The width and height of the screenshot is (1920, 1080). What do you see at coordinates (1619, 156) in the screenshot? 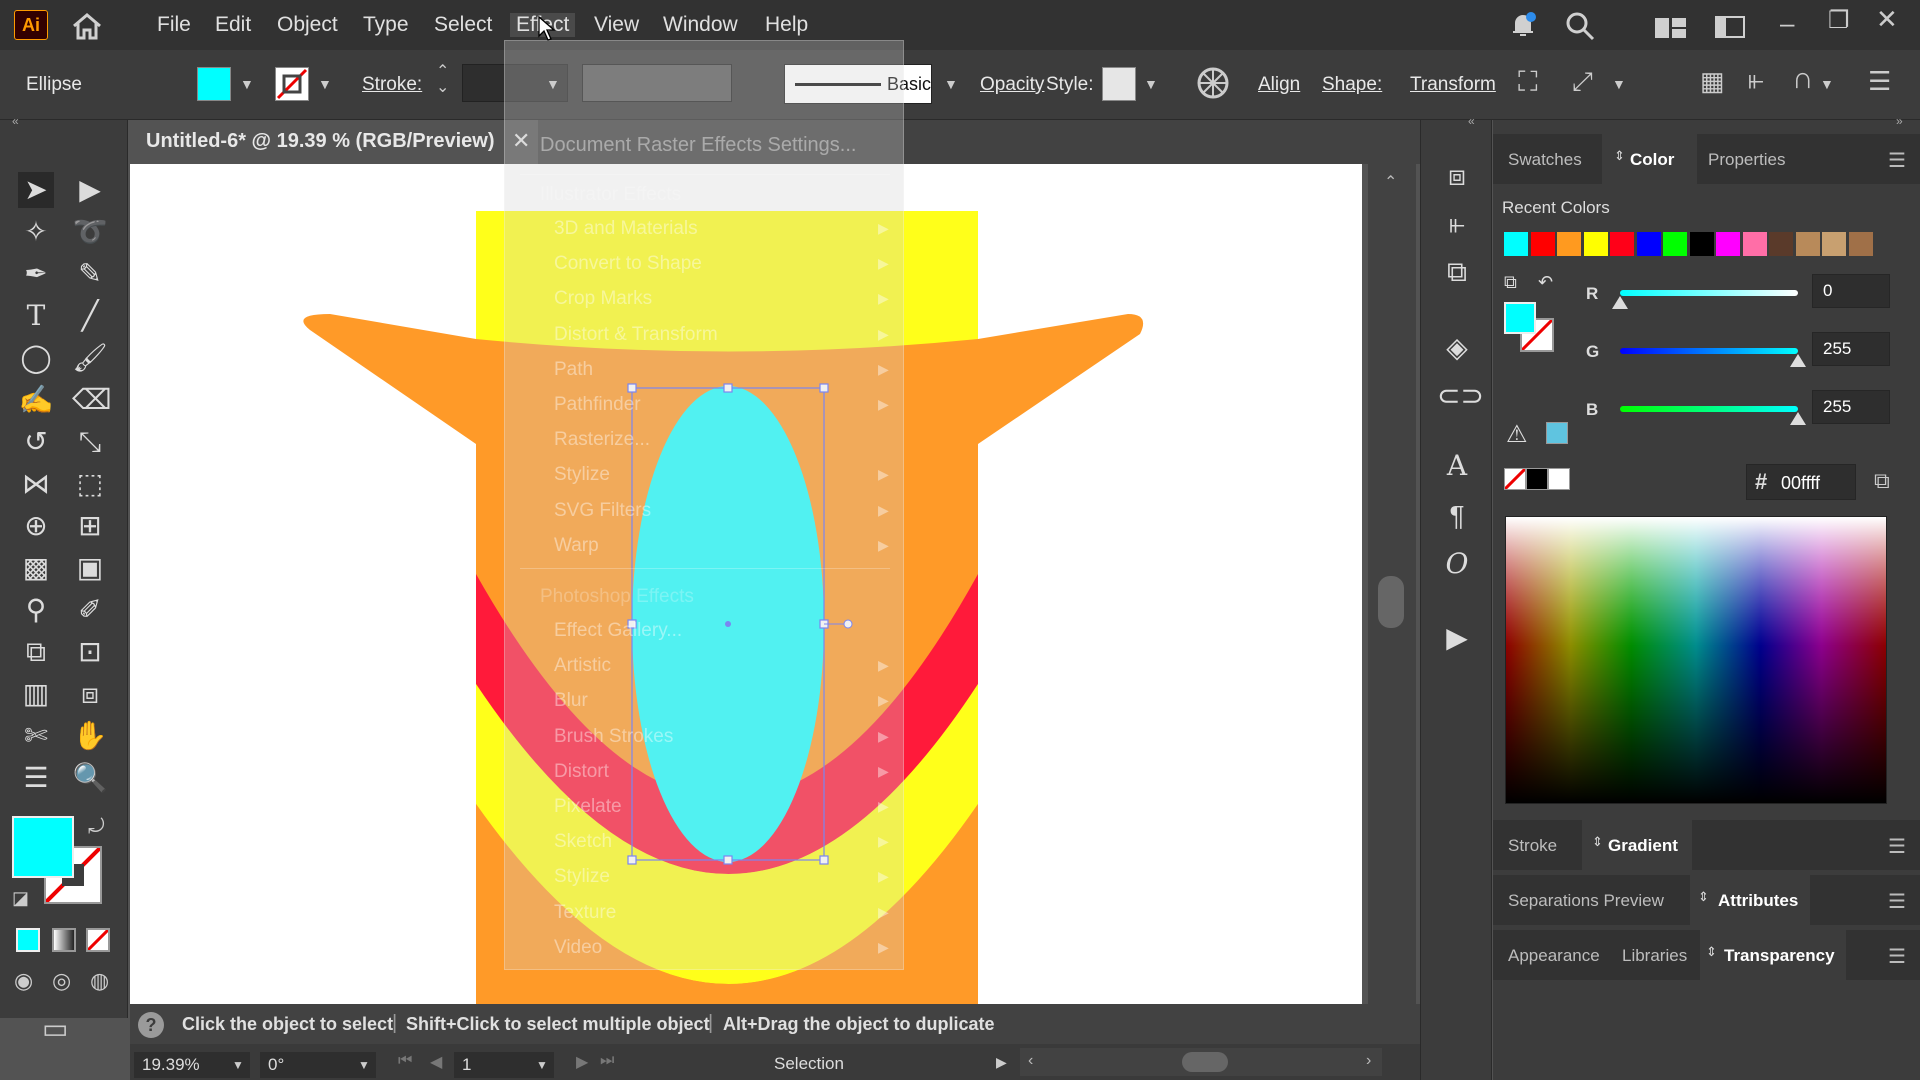
I see `tab-color-expand-icon: ⇕` at bounding box center [1619, 156].